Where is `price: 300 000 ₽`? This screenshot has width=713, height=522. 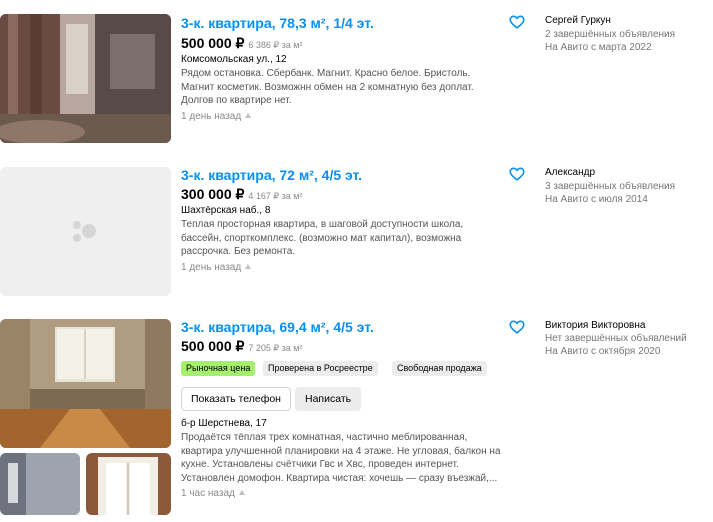 price: 300 000 ₽ is located at coordinates (213, 194).